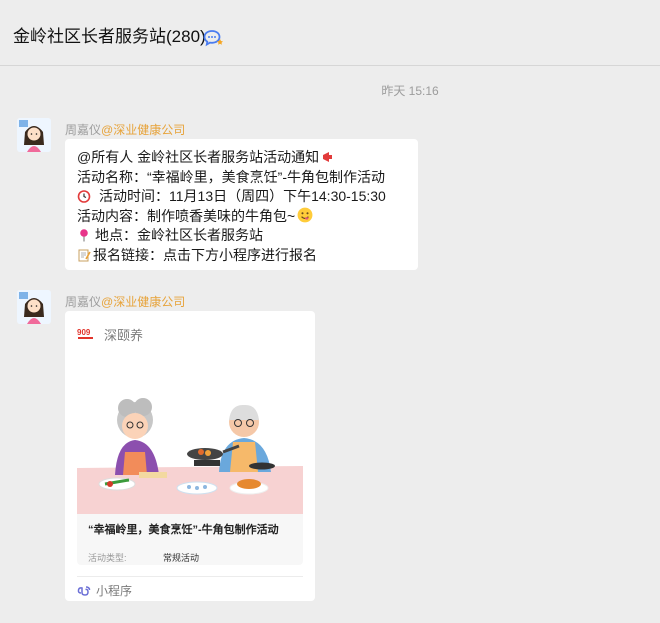 The height and width of the screenshot is (623, 660). I want to click on svg-text: 909, so click(84, 332).